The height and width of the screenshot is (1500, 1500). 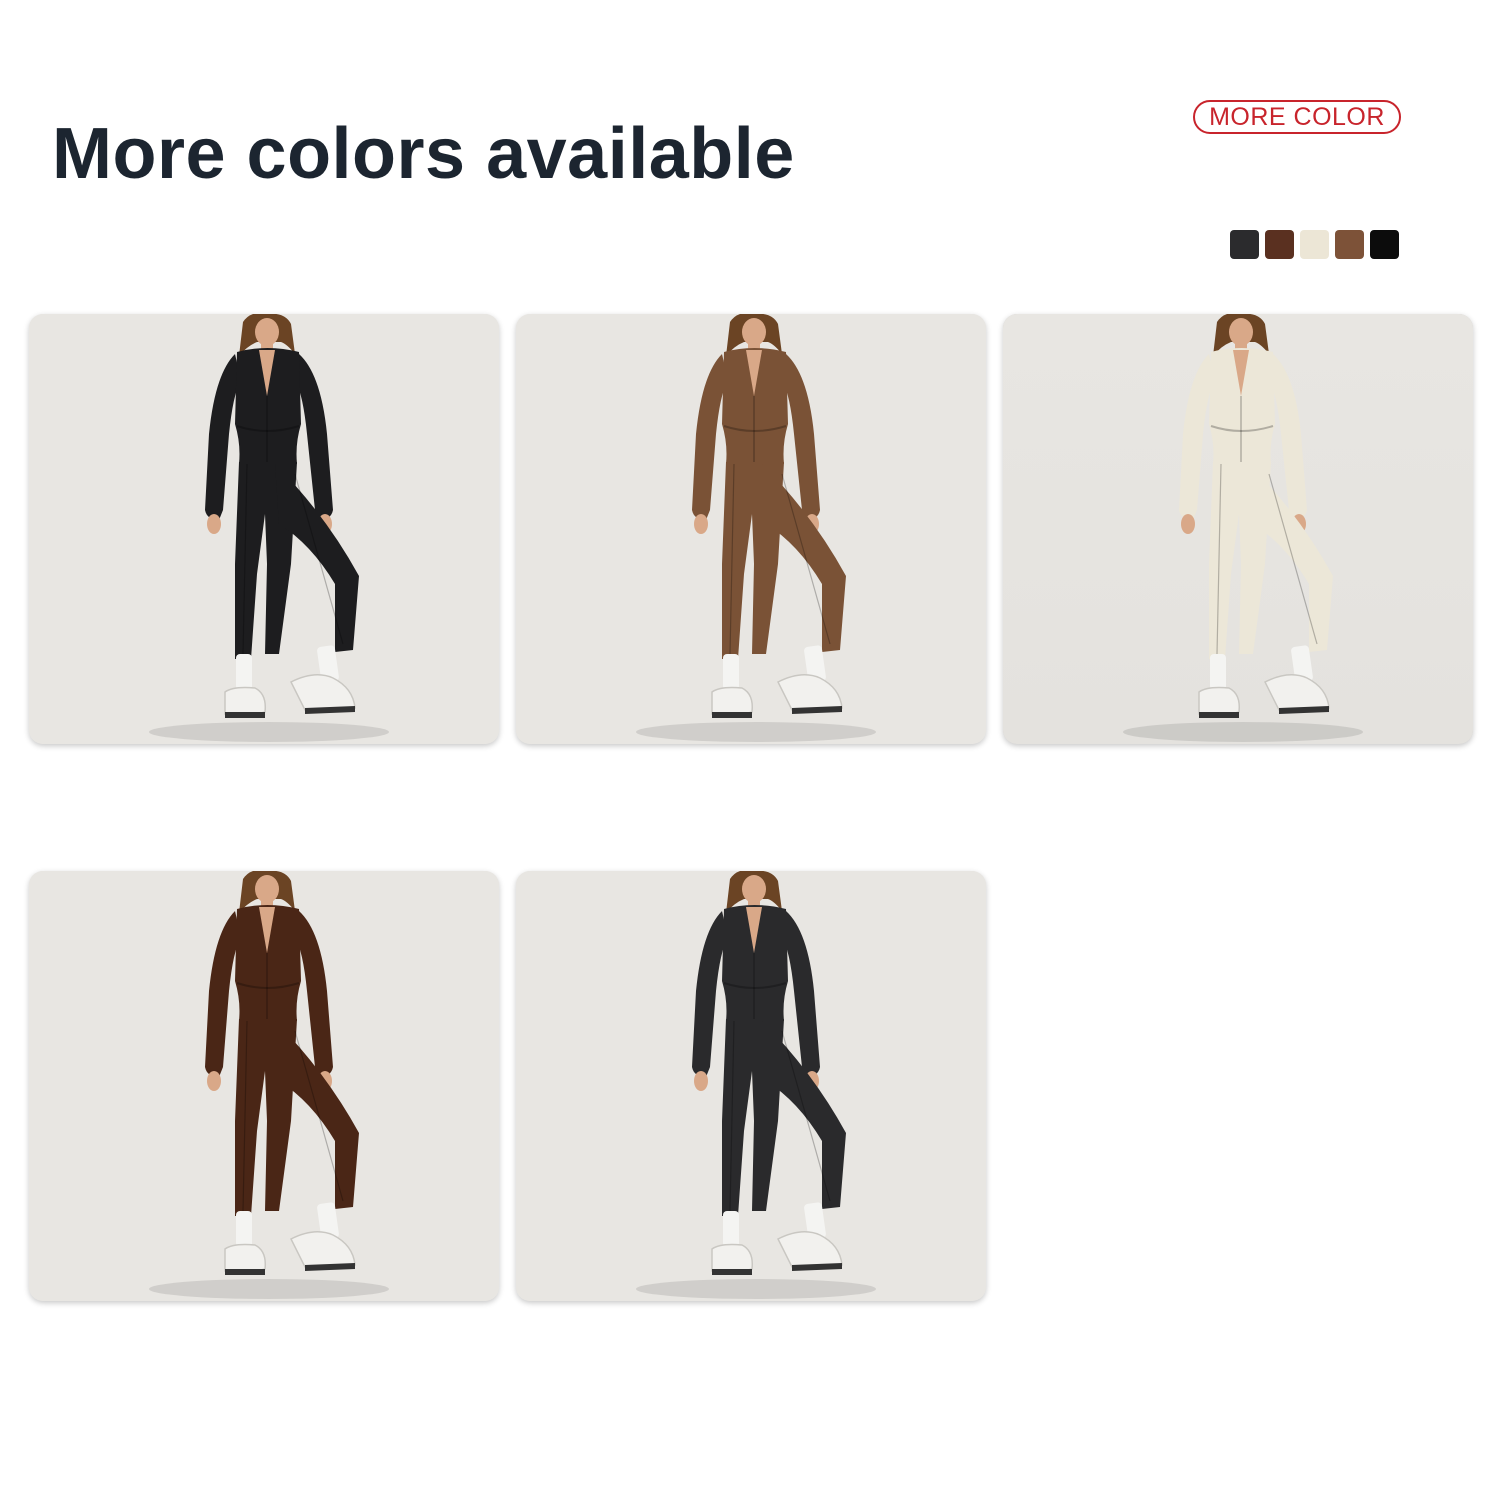 I want to click on more-color-button: MORE COLOR, so click(x=1297, y=117).